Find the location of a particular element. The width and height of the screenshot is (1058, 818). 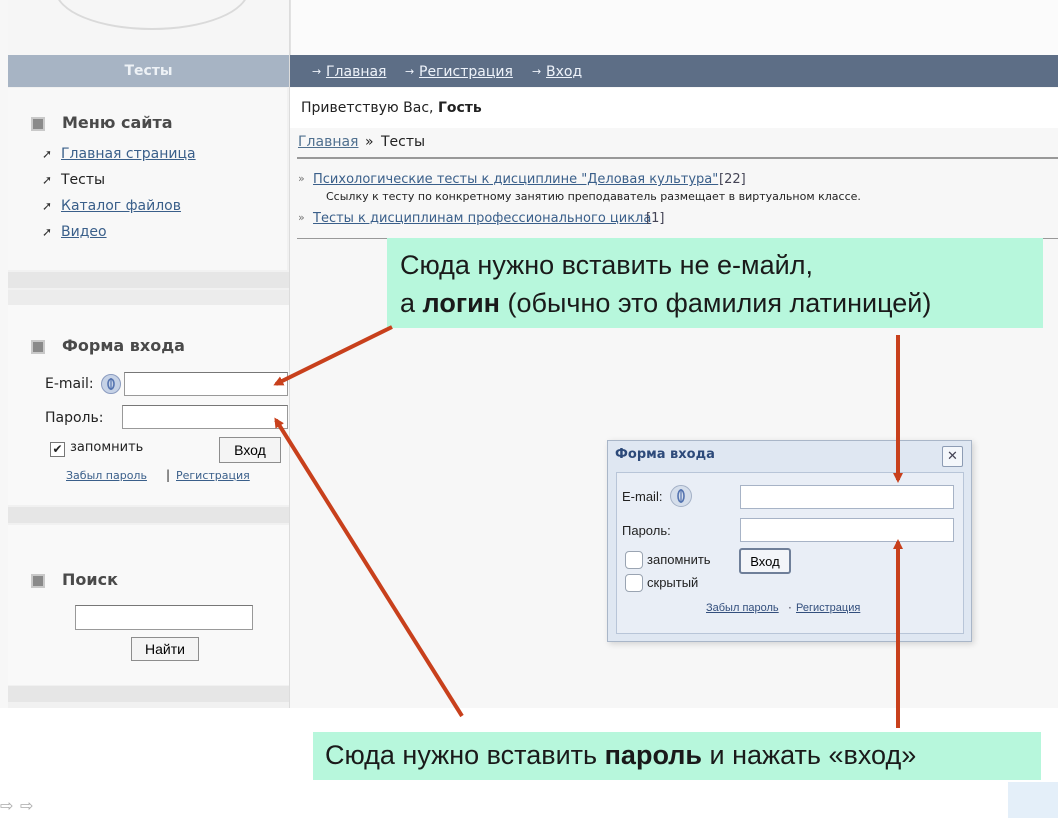

corner-widget is located at coordinates (1033, 800).